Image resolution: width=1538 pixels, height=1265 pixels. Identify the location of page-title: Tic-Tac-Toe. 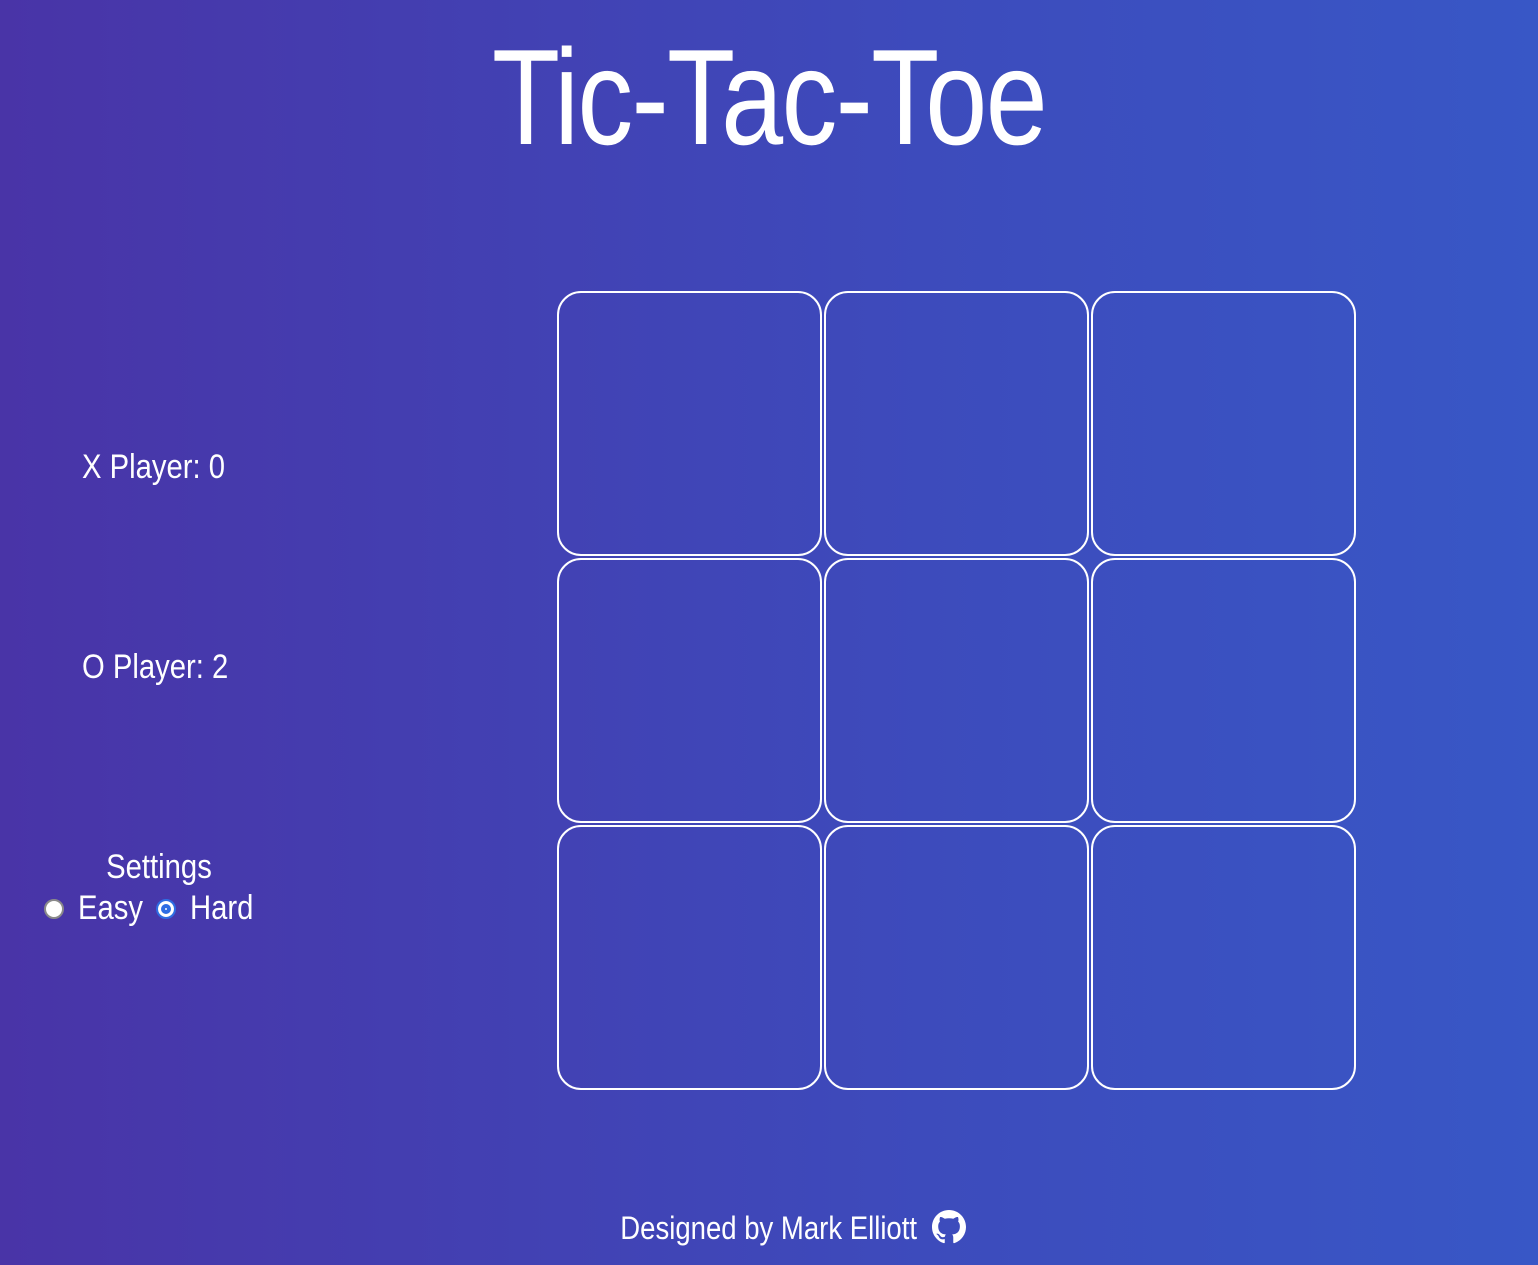
(769, 97).